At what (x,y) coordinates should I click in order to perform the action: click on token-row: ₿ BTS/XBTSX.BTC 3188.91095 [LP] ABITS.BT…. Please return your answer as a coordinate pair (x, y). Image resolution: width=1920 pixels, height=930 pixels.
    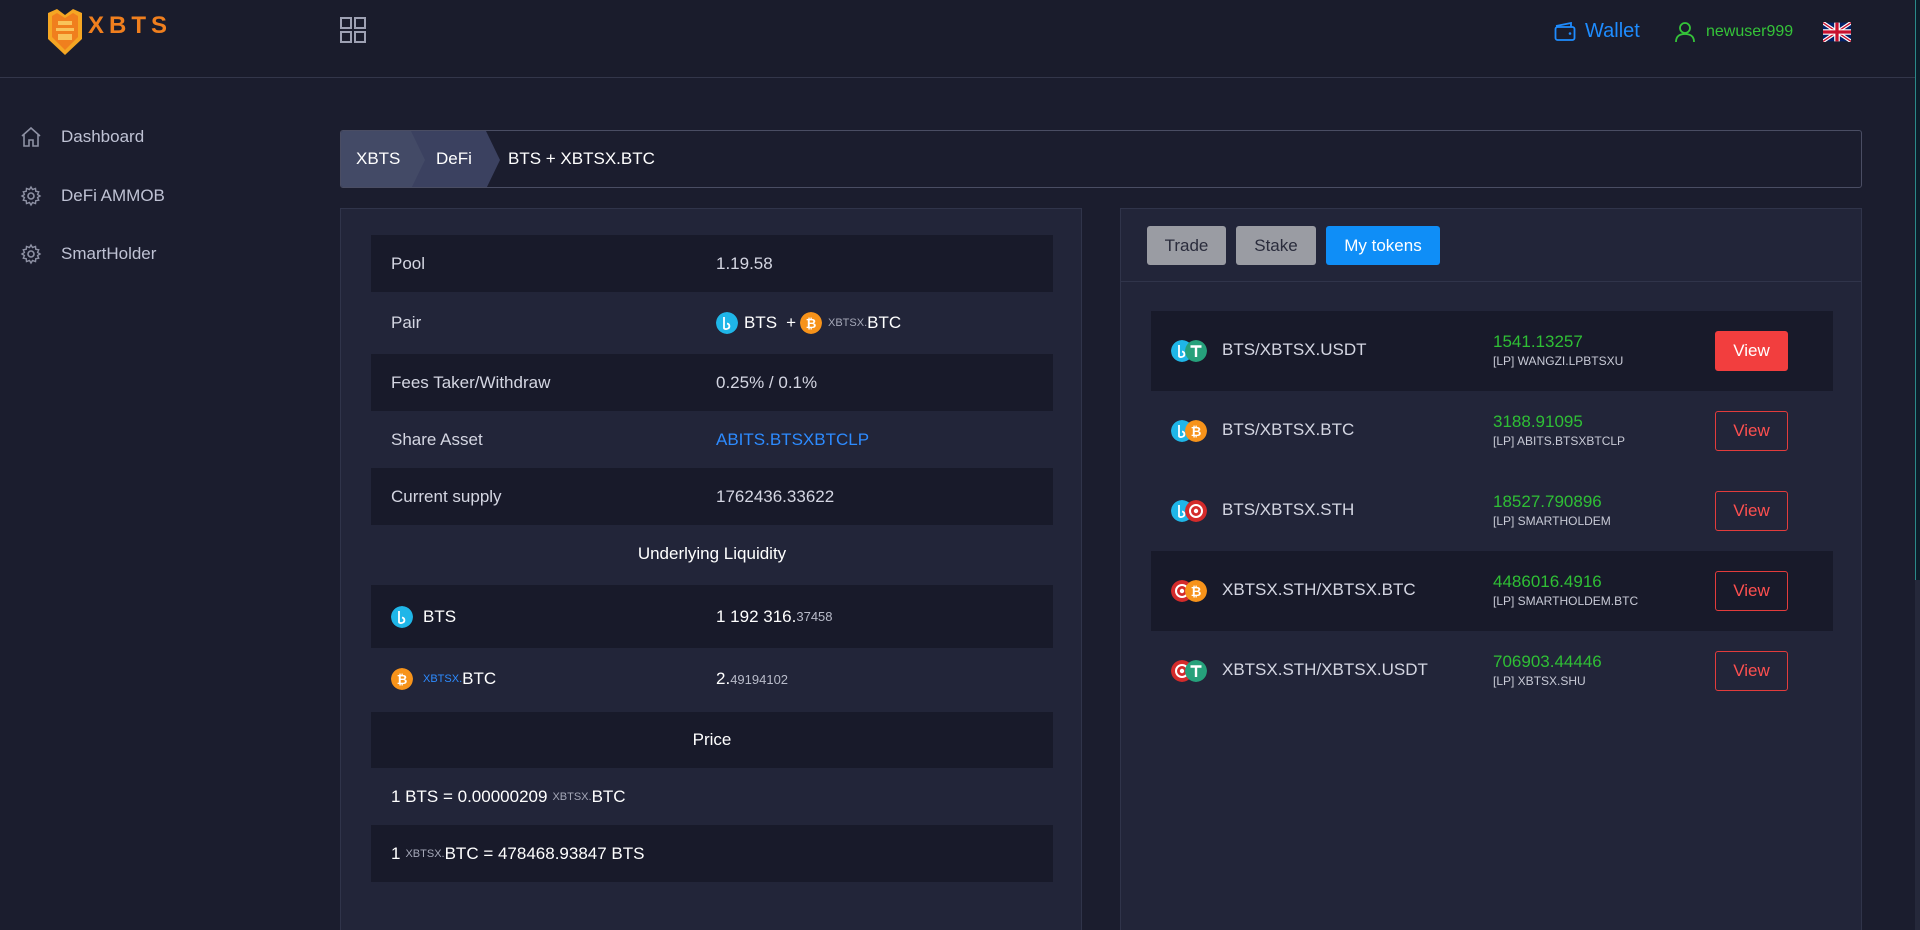
    Looking at the image, I should click on (1492, 431).